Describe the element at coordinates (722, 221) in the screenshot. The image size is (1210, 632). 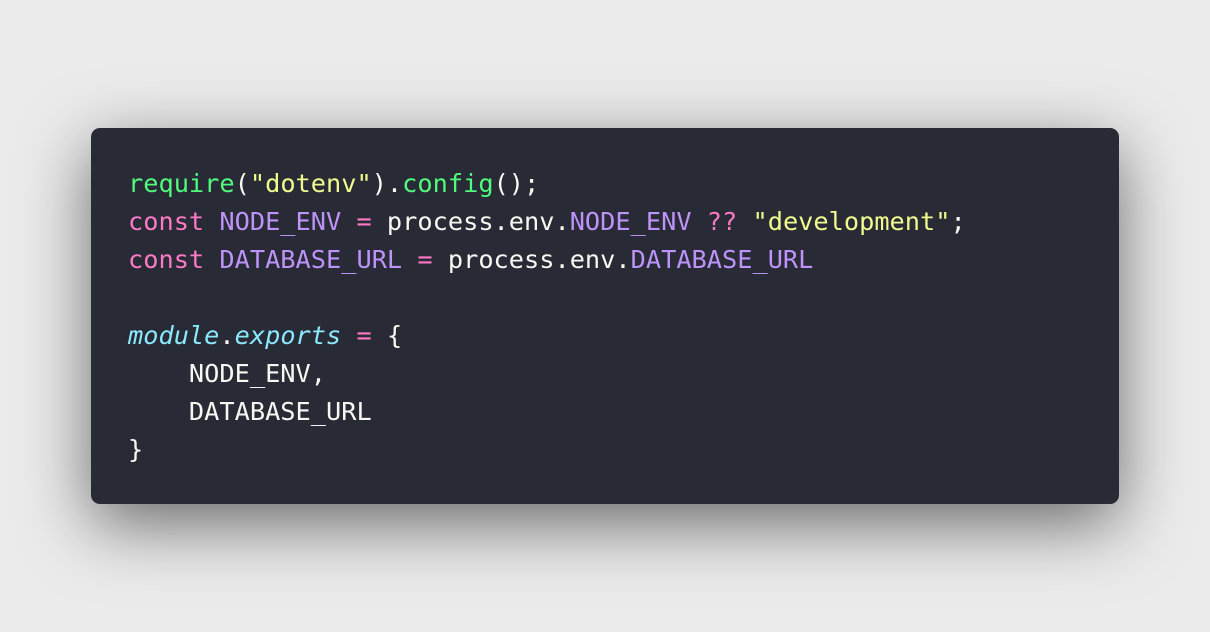
I see `code-token: ??` at that location.